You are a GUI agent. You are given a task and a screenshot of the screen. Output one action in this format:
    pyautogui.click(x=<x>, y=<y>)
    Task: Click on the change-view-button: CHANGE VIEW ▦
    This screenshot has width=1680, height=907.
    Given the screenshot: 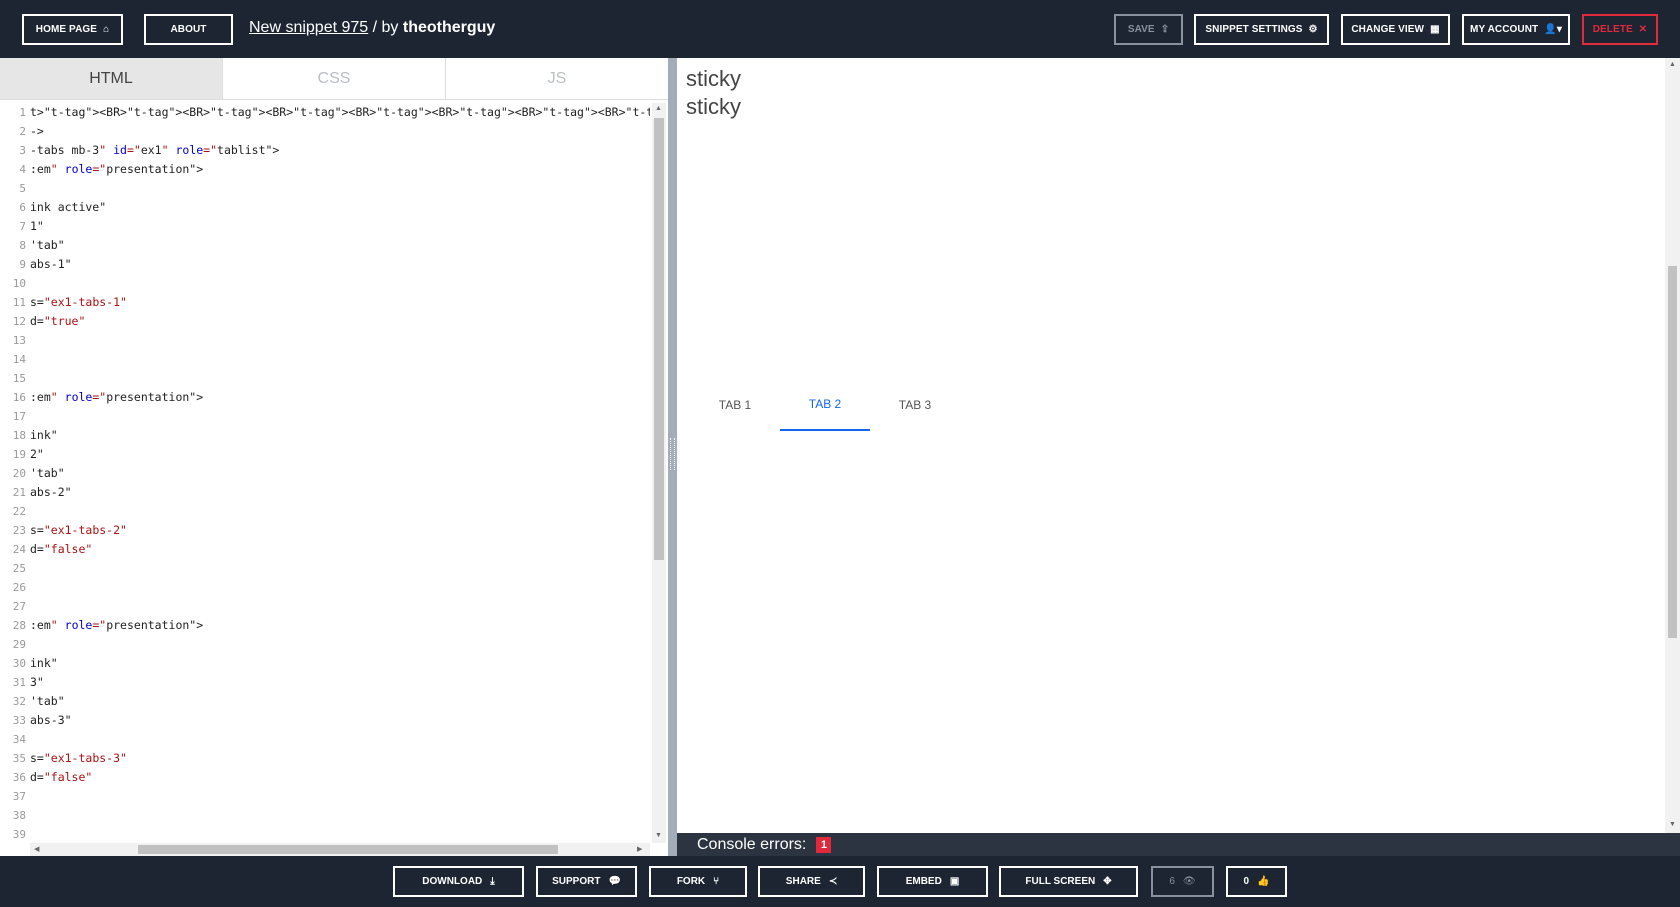 What is the action you would take?
    pyautogui.click(x=1395, y=29)
    